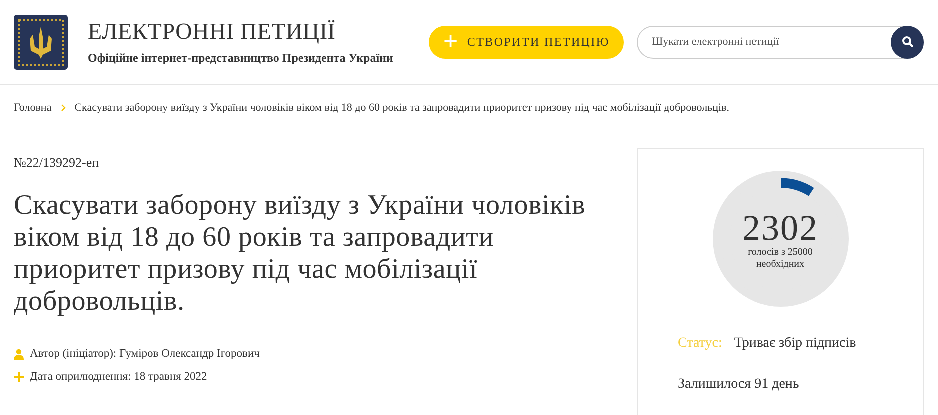  Describe the element at coordinates (780, 228) in the screenshot. I see `vote-count: 2302` at that location.